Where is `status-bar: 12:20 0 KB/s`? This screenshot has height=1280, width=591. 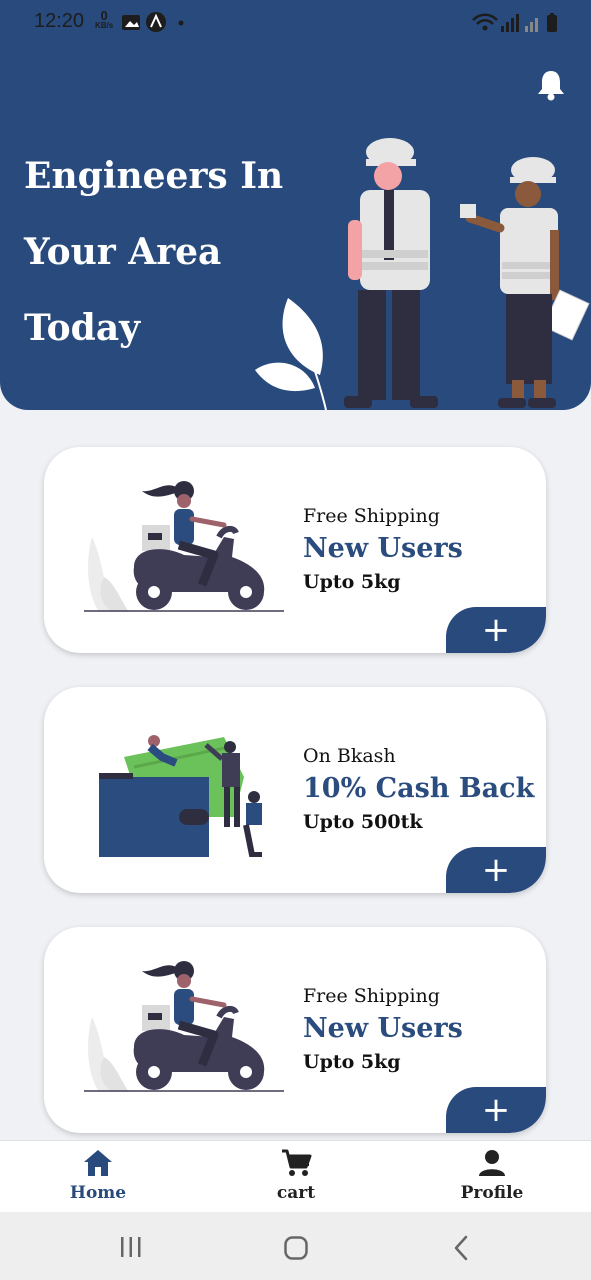 status-bar: 12:20 0 KB/s is located at coordinates (295, 22).